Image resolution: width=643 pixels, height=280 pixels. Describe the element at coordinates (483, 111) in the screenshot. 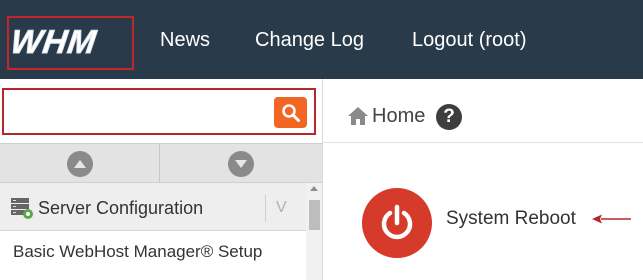

I see `breadcrumb` at that location.